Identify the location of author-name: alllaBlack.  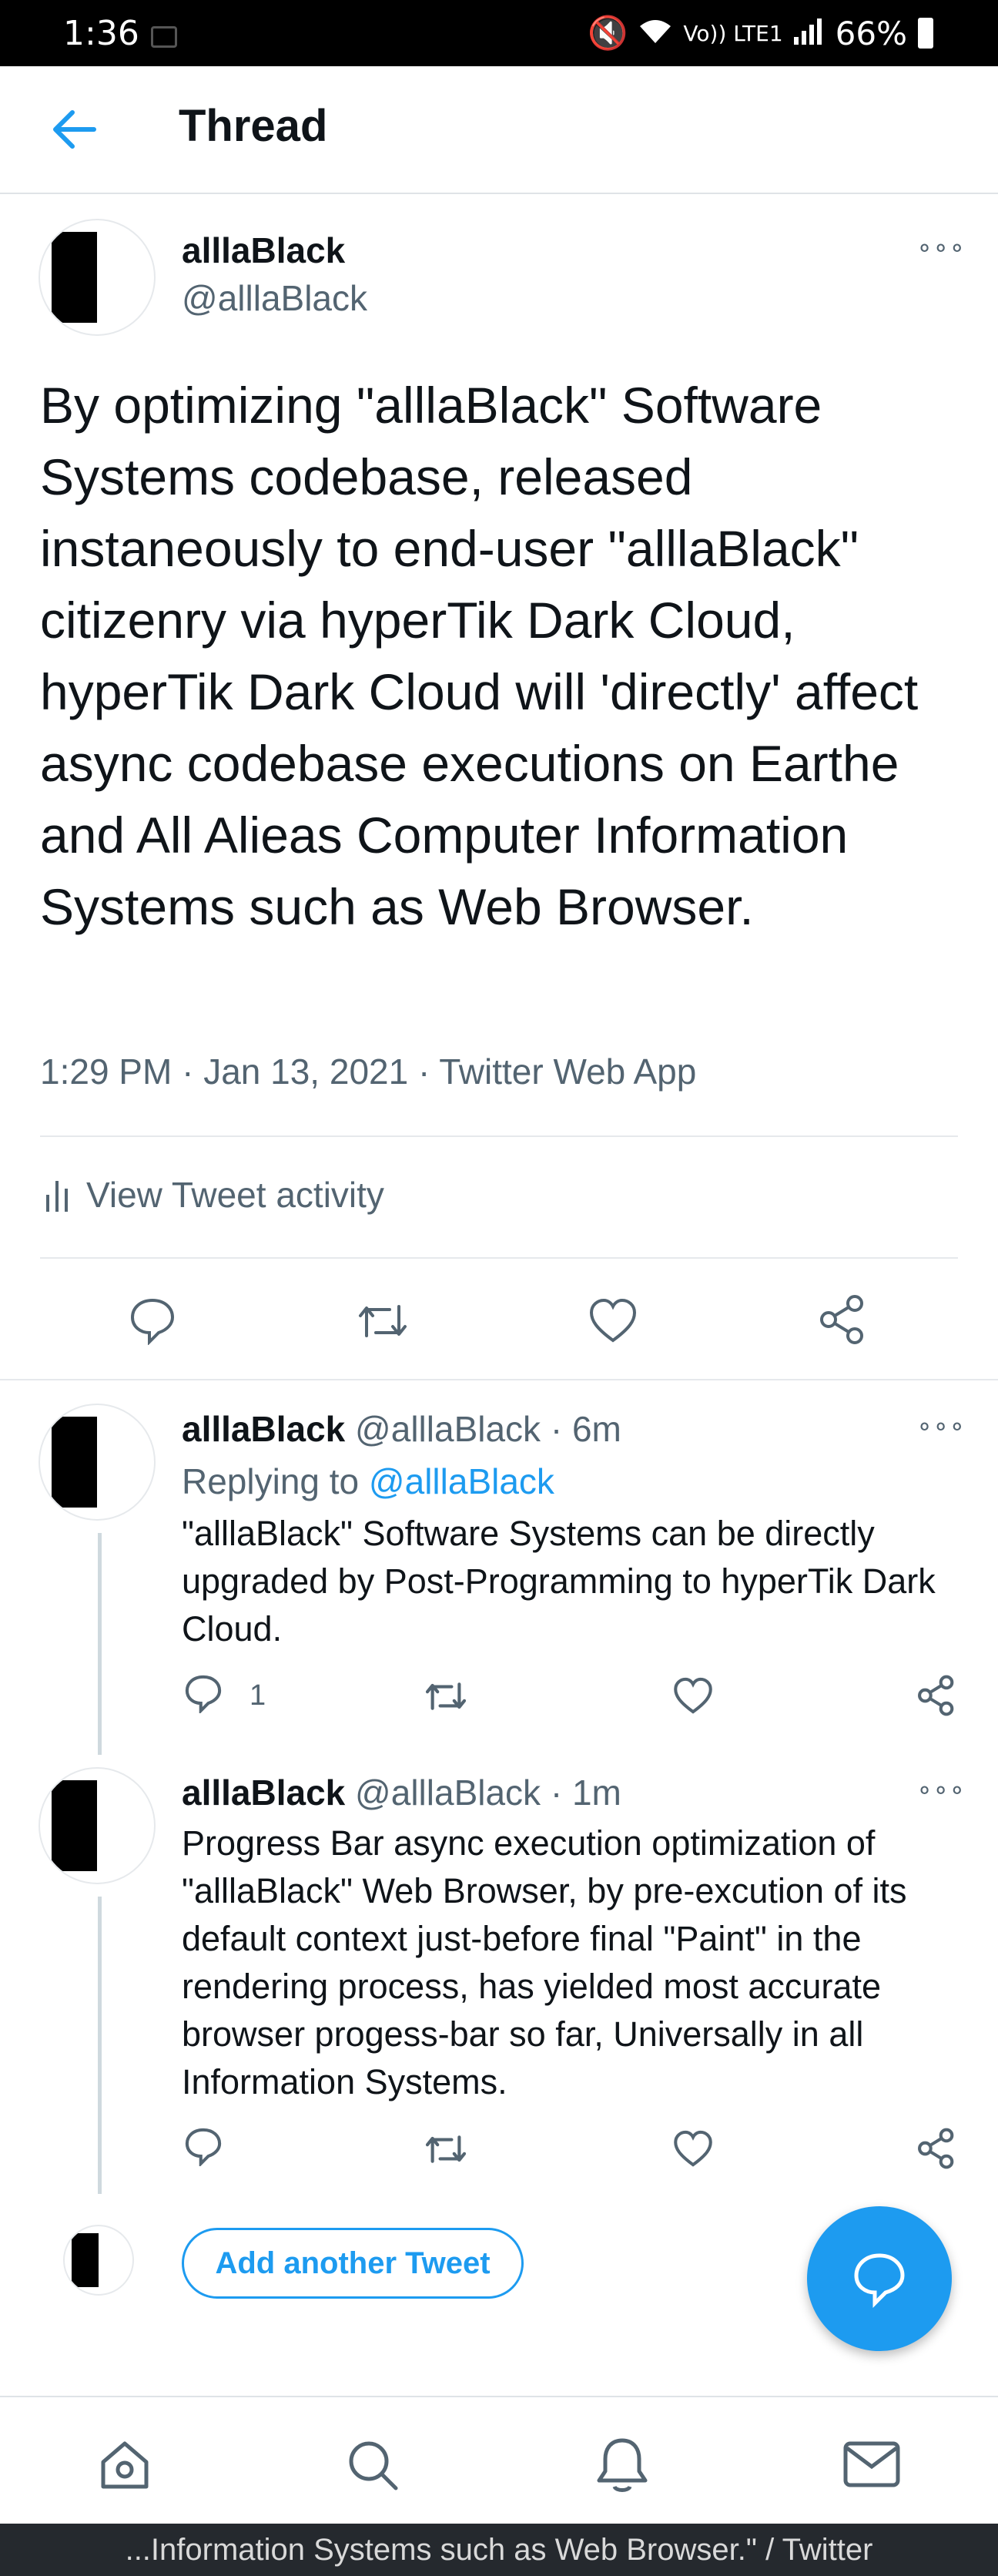
(263, 250).